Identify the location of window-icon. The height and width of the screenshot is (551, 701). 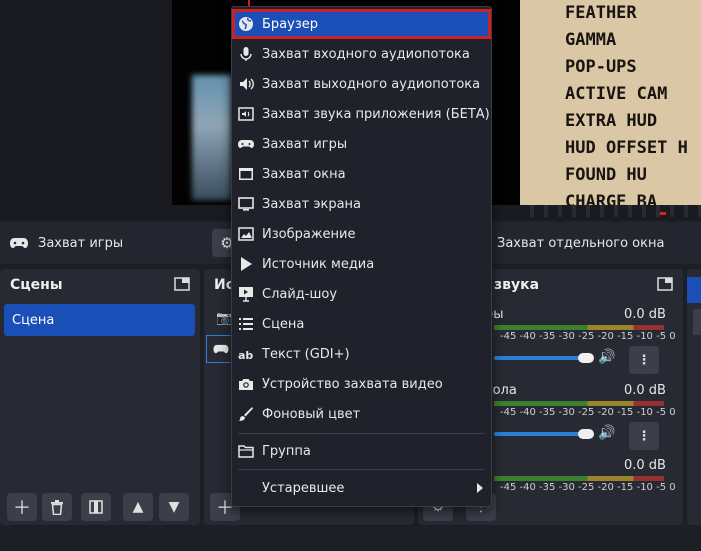
(246, 174).